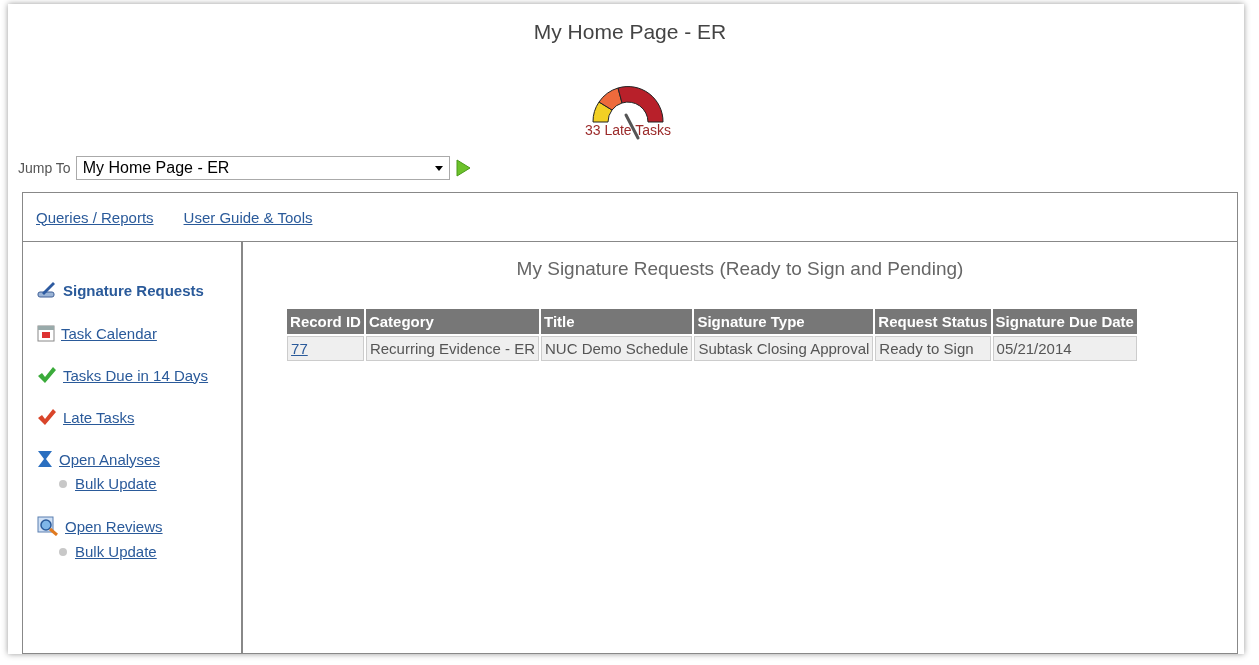 This screenshot has height=665, width=1259. What do you see at coordinates (784, 321) in the screenshot?
I see `column-header: Signature Type` at bounding box center [784, 321].